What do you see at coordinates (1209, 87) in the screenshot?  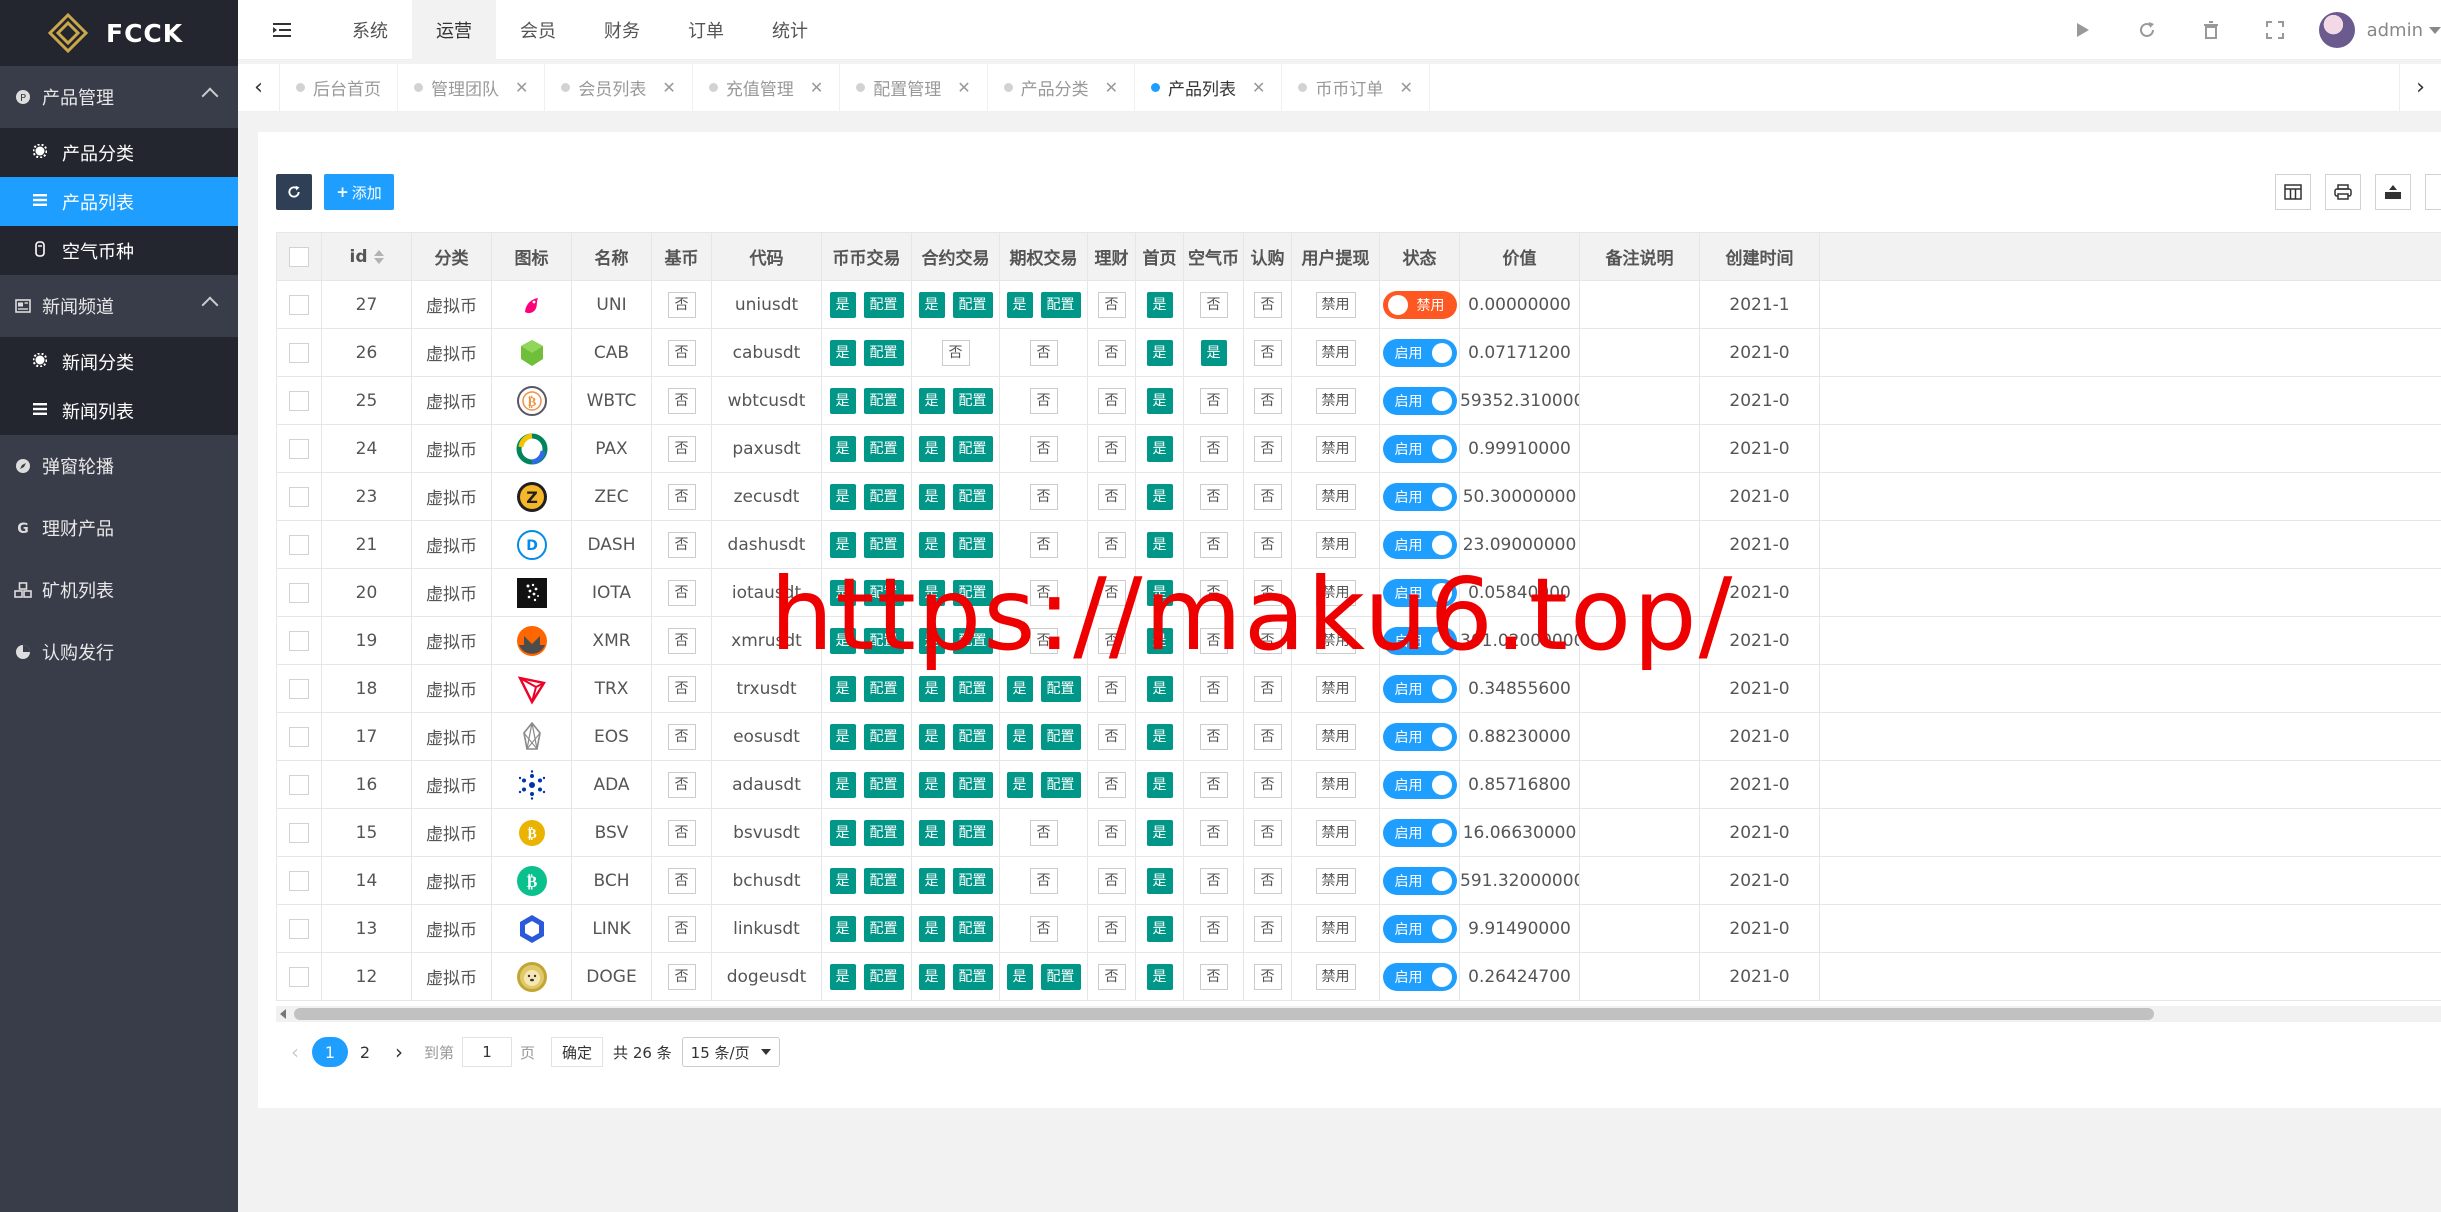 I see `tab-6: 产品列表 ✕` at bounding box center [1209, 87].